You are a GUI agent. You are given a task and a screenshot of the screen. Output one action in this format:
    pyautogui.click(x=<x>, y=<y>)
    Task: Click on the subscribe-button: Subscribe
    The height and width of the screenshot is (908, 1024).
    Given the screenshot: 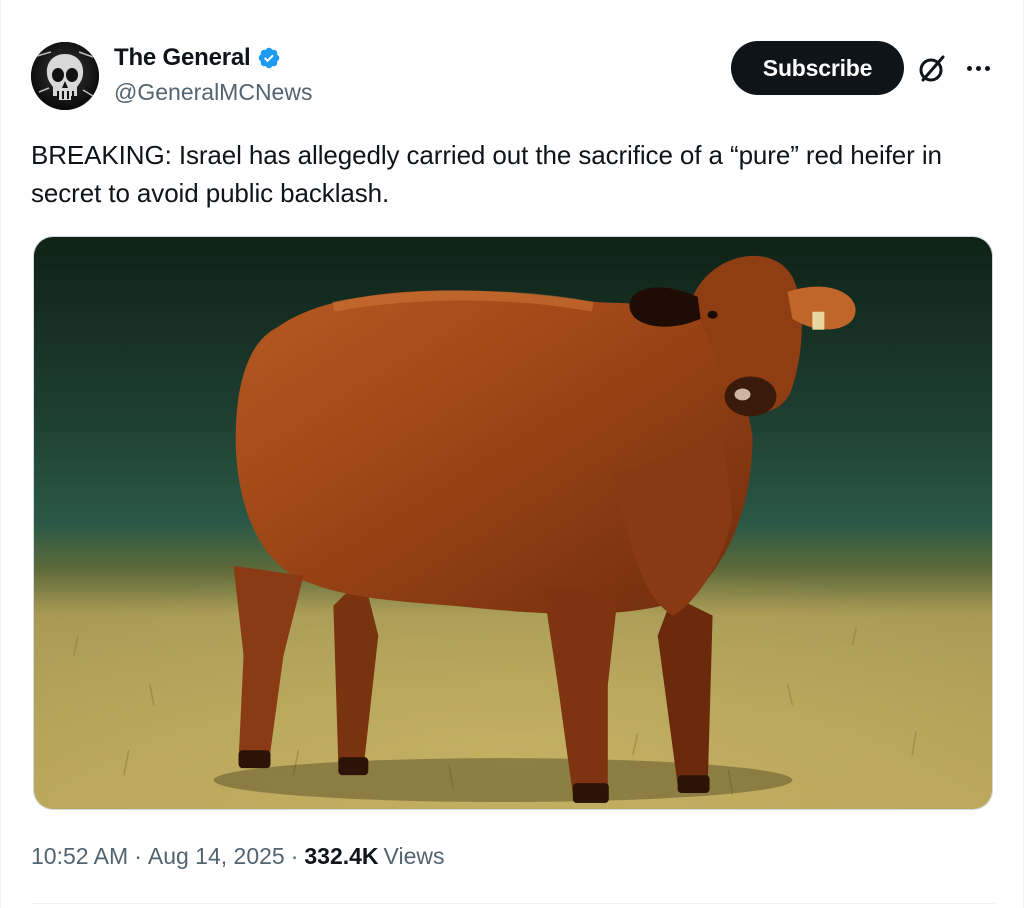 What is the action you would take?
    pyautogui.click(x=817, y=68)
    